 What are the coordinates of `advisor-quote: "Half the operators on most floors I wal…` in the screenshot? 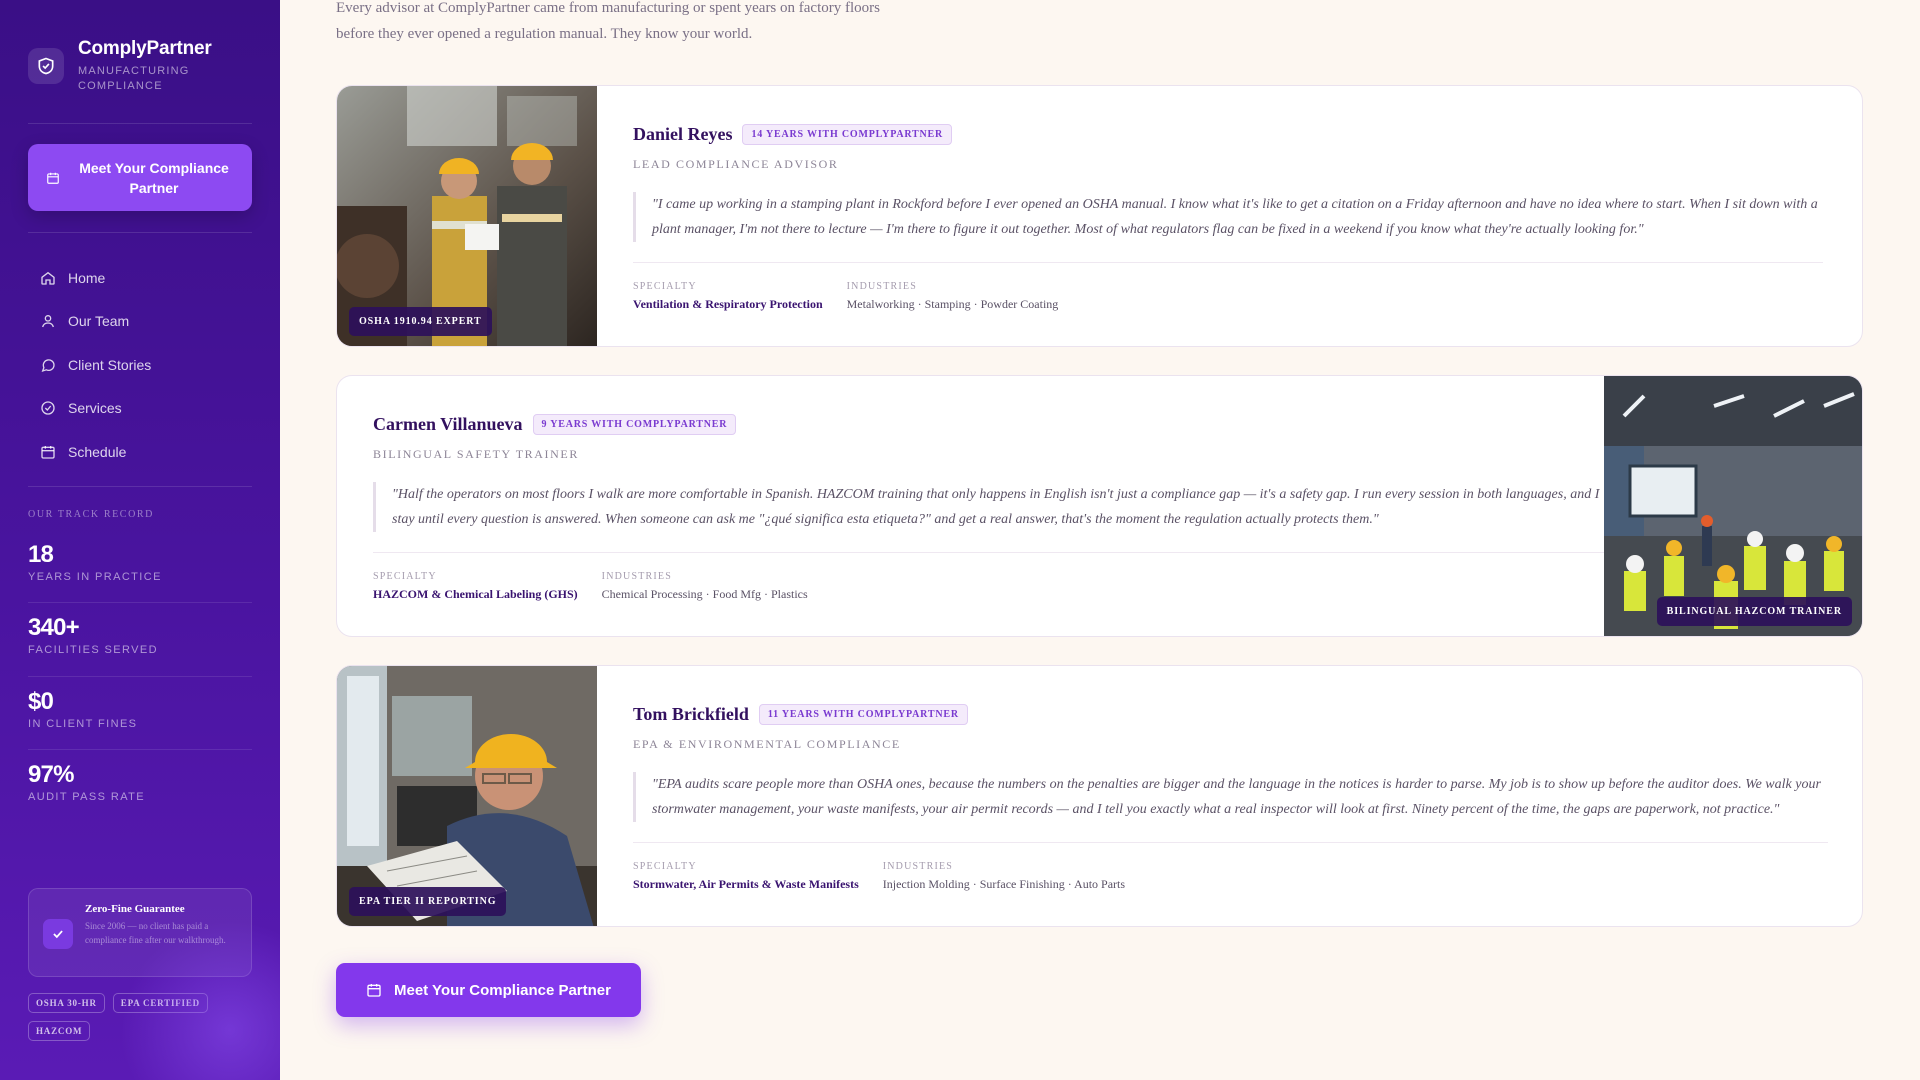 It's located at (989, 507).